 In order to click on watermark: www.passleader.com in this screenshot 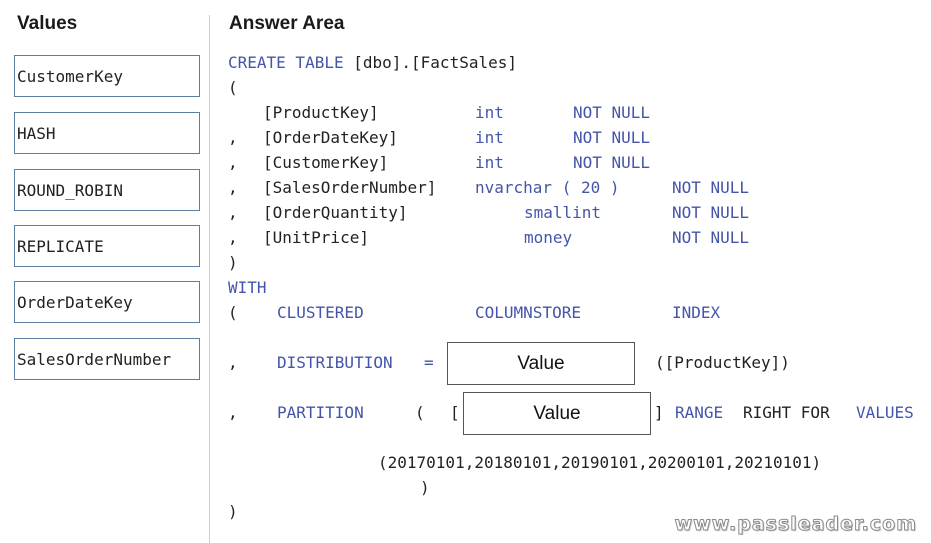, I will do `click(795, 524)`.